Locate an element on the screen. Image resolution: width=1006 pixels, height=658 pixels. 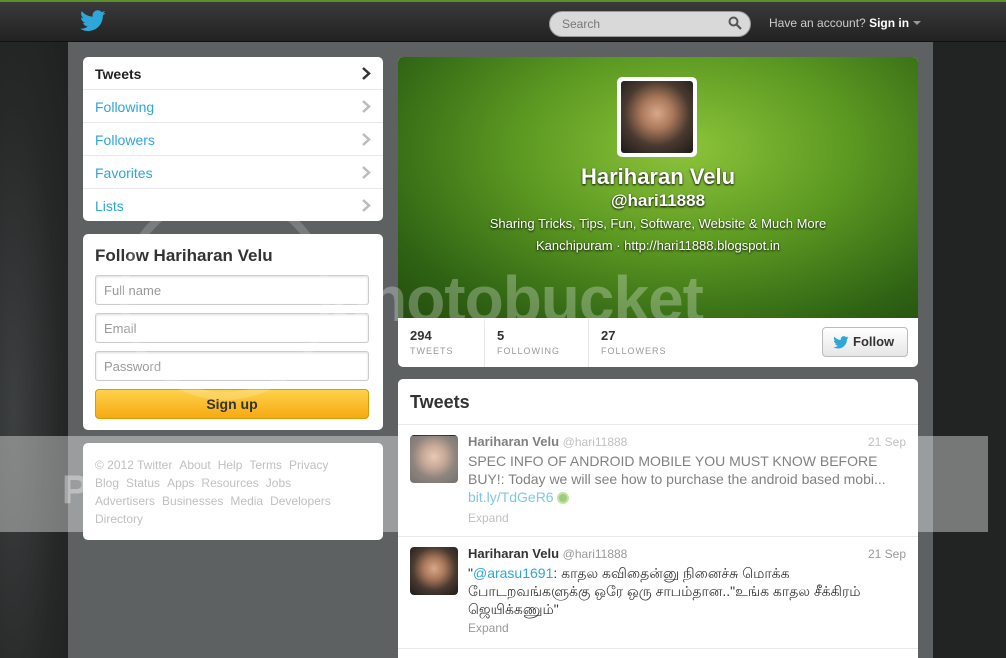
footer-link-privacy: Privacy is located at coordinates (308, 465).